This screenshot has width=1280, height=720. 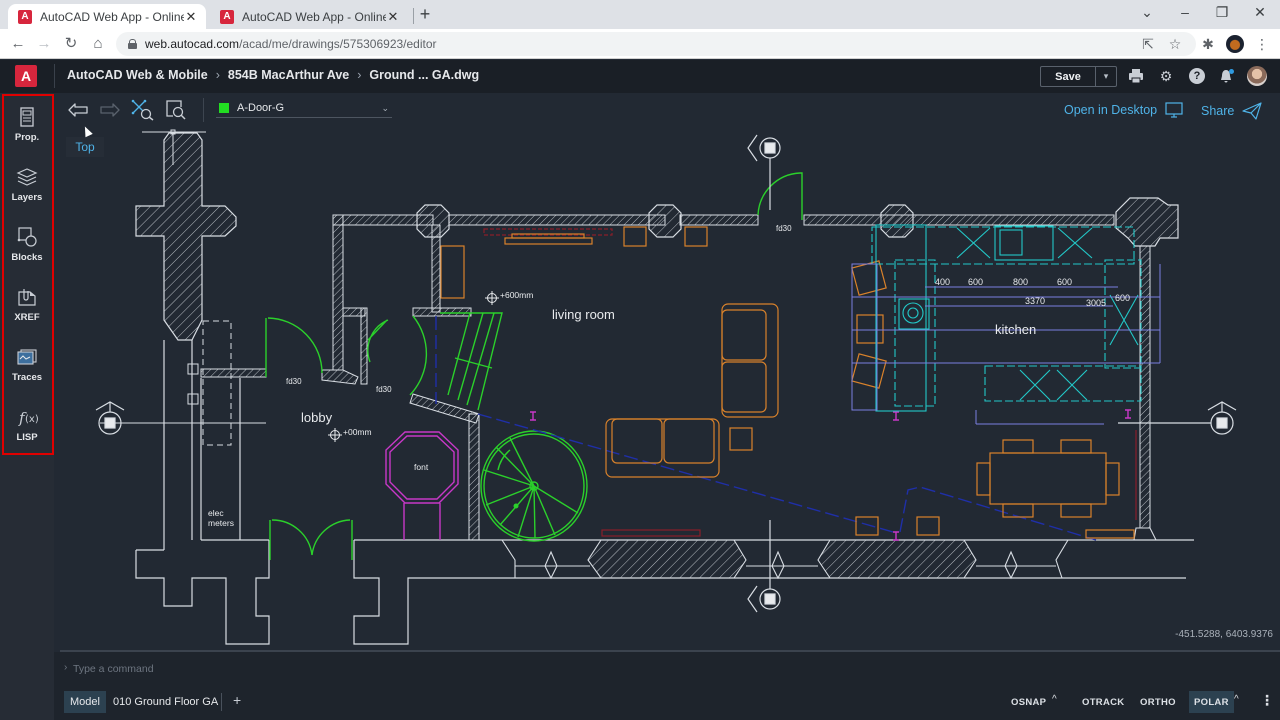 I want to click on add-layout-button: +, so click(x=237, y=700).